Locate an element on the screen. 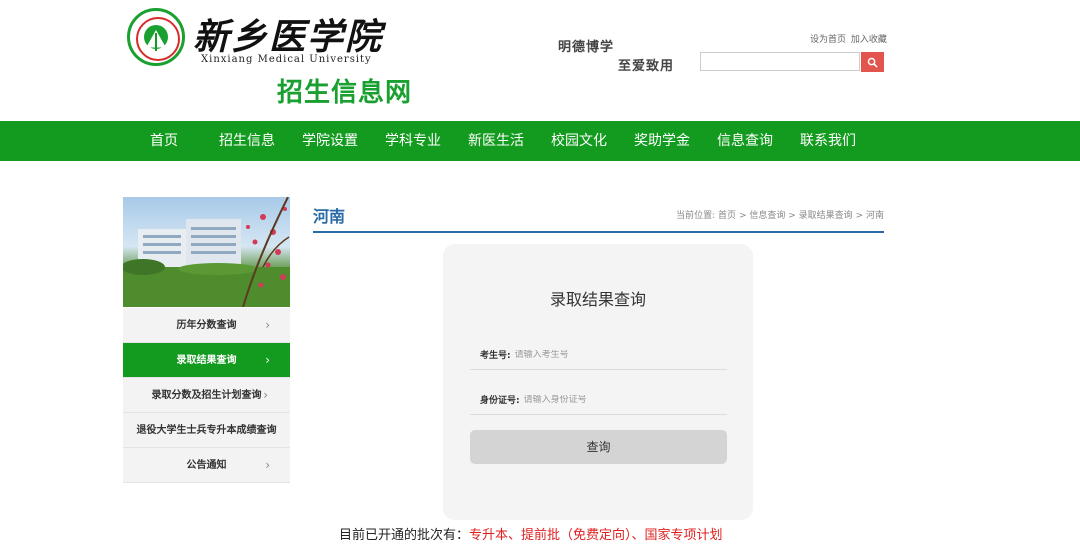  id-number-field: 身份证号: is located at coordinates (598, 400).